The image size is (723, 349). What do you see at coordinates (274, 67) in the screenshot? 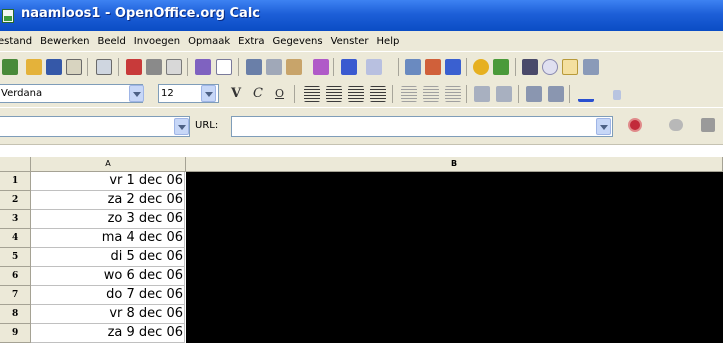
I see `copy-icon` at bounding box center [274, 67].